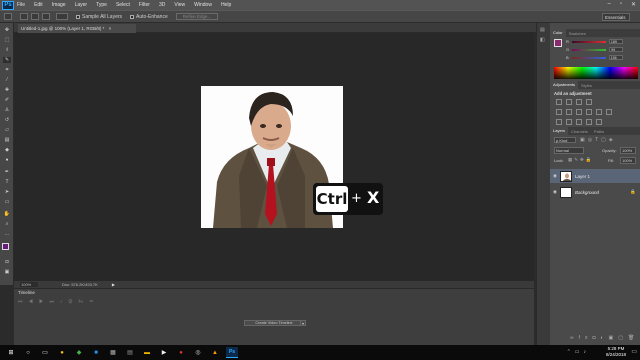  Describe the element at coordinates (579, 112) in the screenshot. I see `color-balance-icon` at that location.